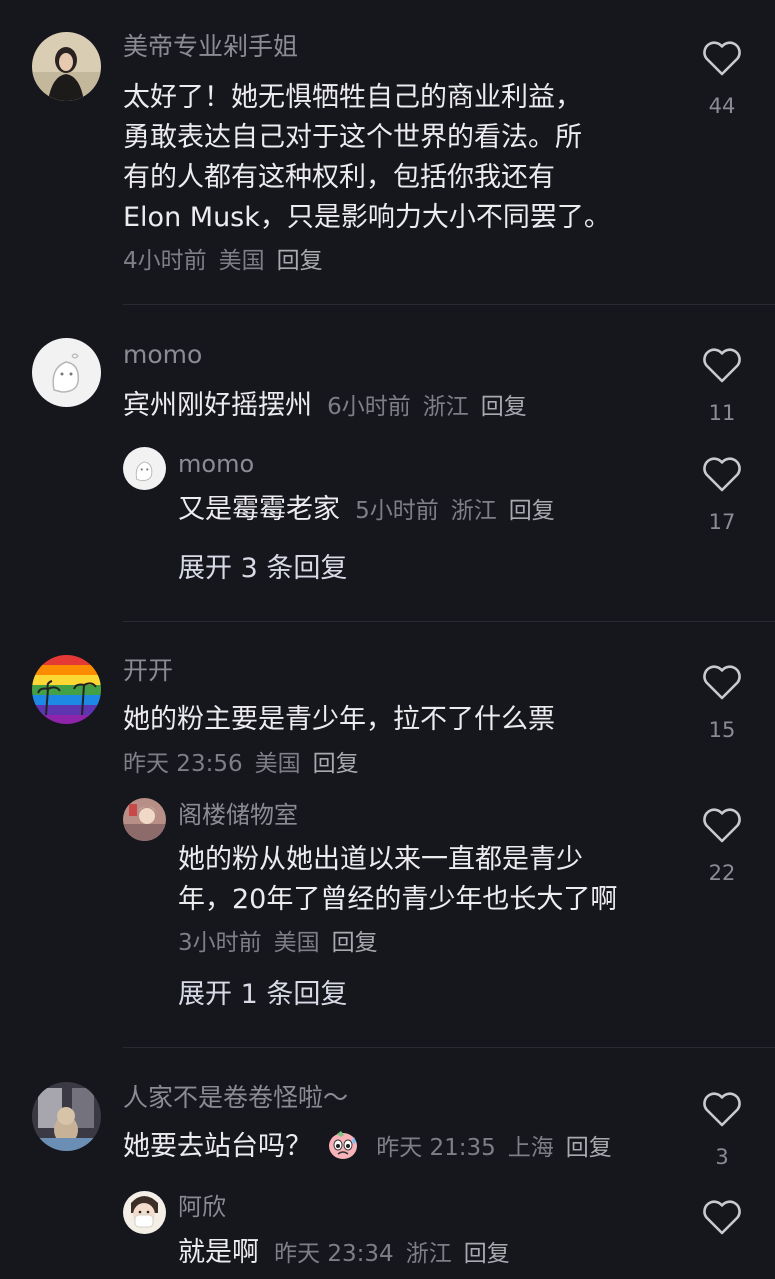 This screenshot has width=775, height=1279. What do you see at coordinates (210, 47) in the screenshot?
I see `username: 美帝专业剁手姐` at bounding box center [210, 47].